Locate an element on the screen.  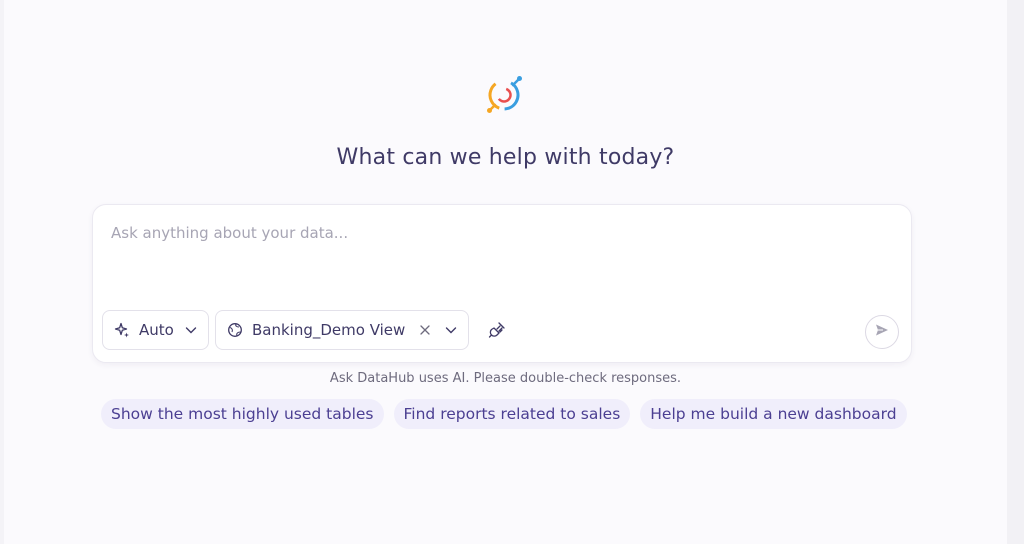
suggestion-chip: Help me build a new dashboard is located at coordinates (773, 414).